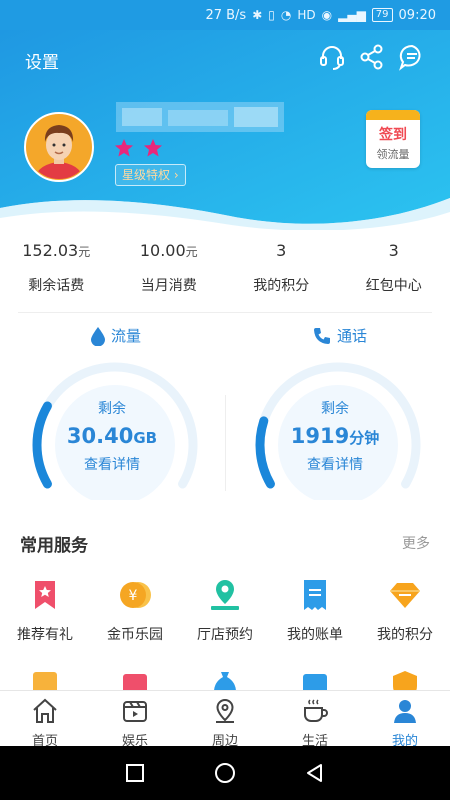 The width and height of the screenshot is (450, 800). I want to click on stat-points: 3 我的积分, so click(281, 274).